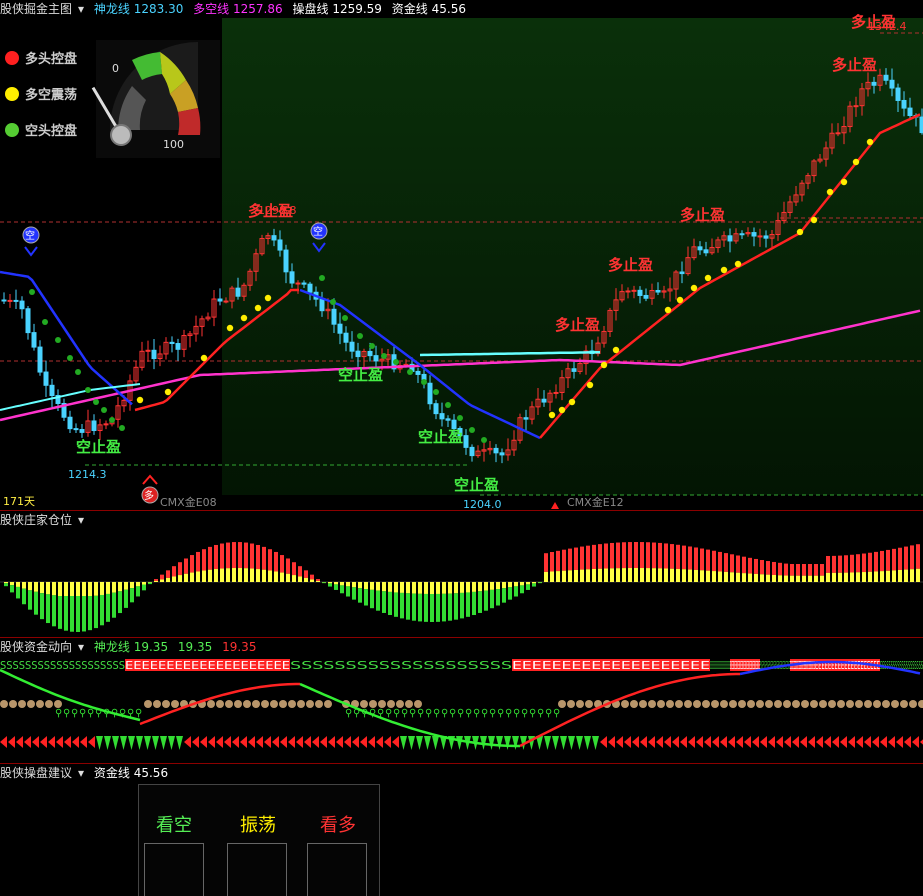  I want to click on advice-title: 股侠操盘建议 ▾, so click(42, 773).